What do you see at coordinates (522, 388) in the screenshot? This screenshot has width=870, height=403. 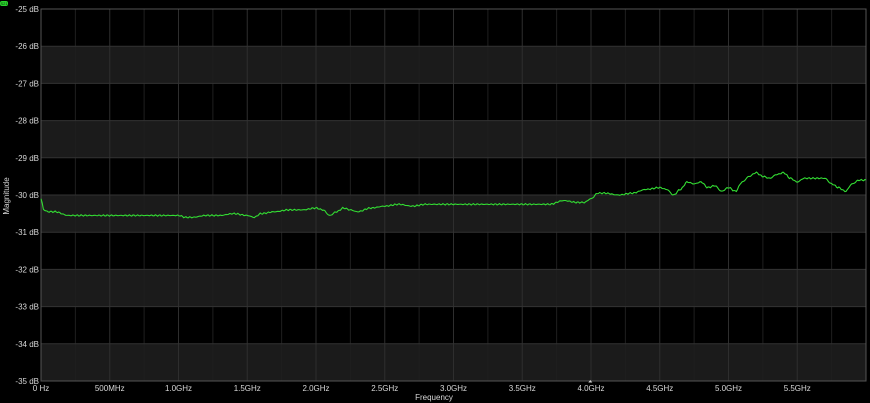 I see `x-tick-label: 3.5GHz` at bounding box center [522, 388].